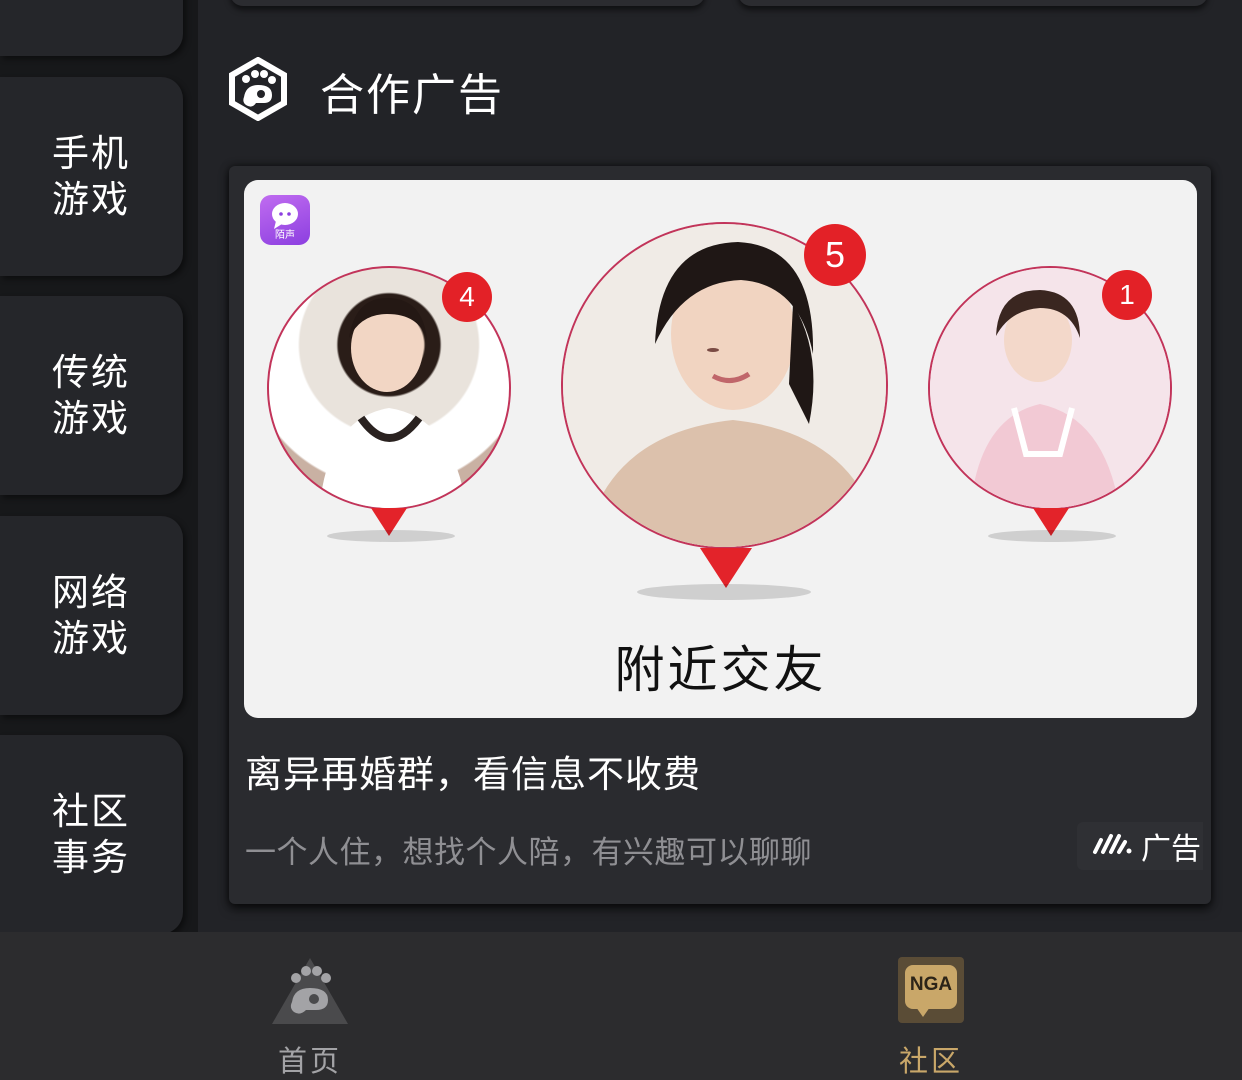 Image resolution: width=1242 pixels, height=1080 pixels. I want to click on ad-description: 一个人住，想找个人陪，有兴趣可以聊聊, so click(528, 853).